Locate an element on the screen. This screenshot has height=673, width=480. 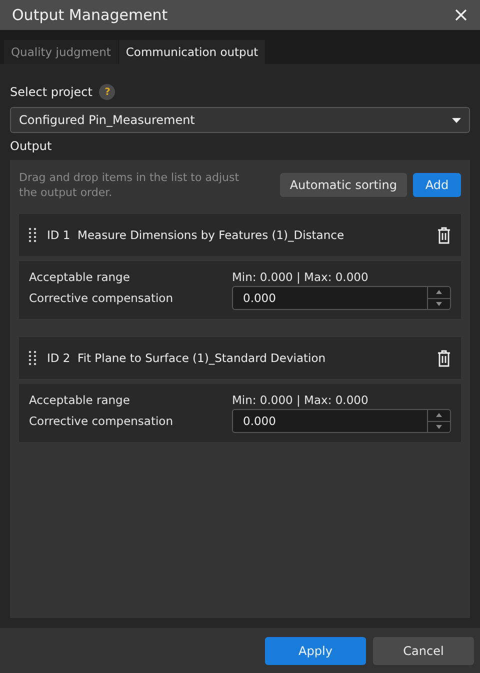
help-badge: ? is located at coordinates (107, 92).